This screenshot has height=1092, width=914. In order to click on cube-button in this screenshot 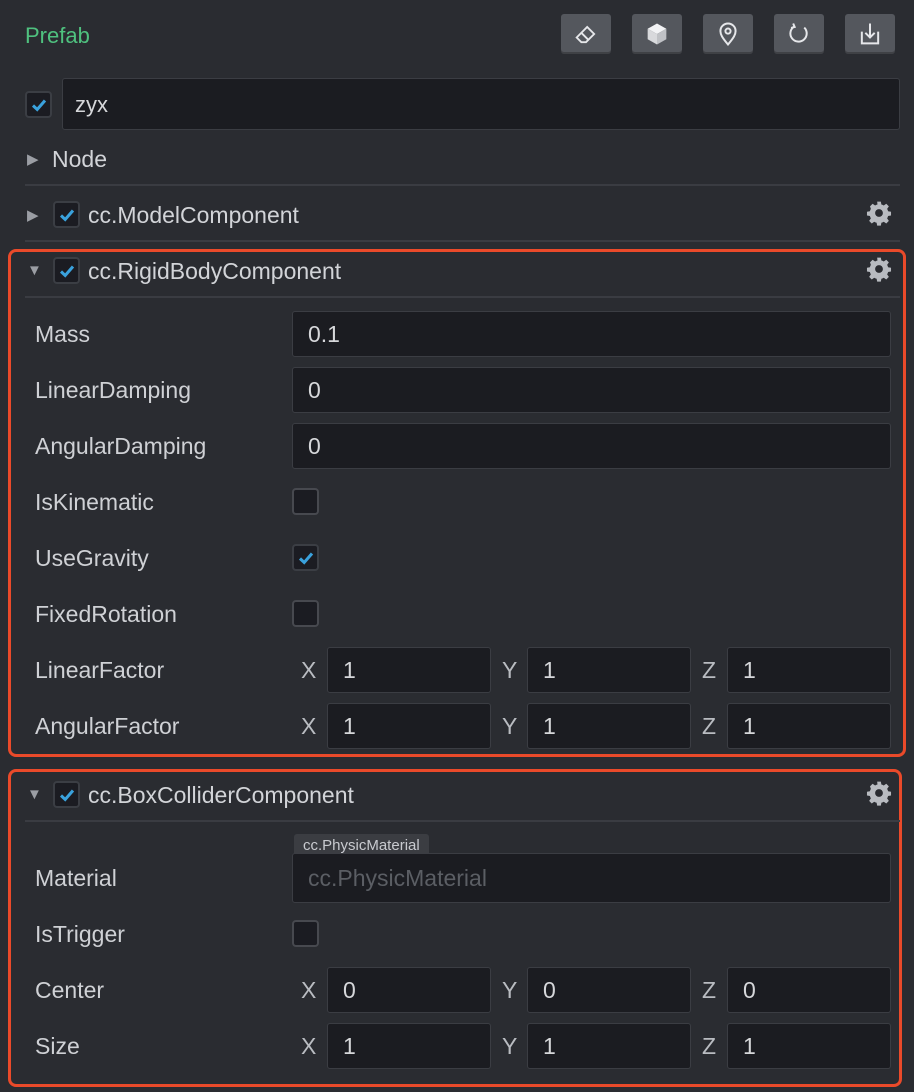, I will do `click(657, 34)`.